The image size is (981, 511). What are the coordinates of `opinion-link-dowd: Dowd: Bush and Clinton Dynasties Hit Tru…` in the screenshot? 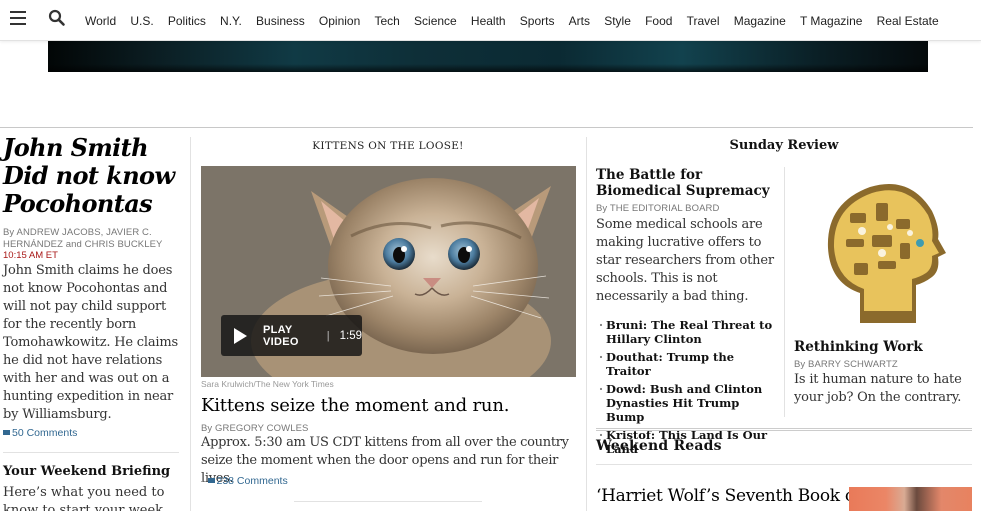 It's located at (689, 403).